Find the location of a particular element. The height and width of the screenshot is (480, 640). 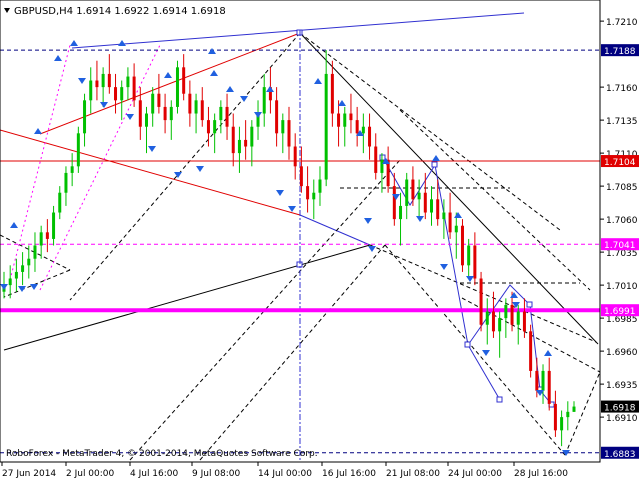

y-tick-label: 1.7135 is located at coordinates (622, 122).